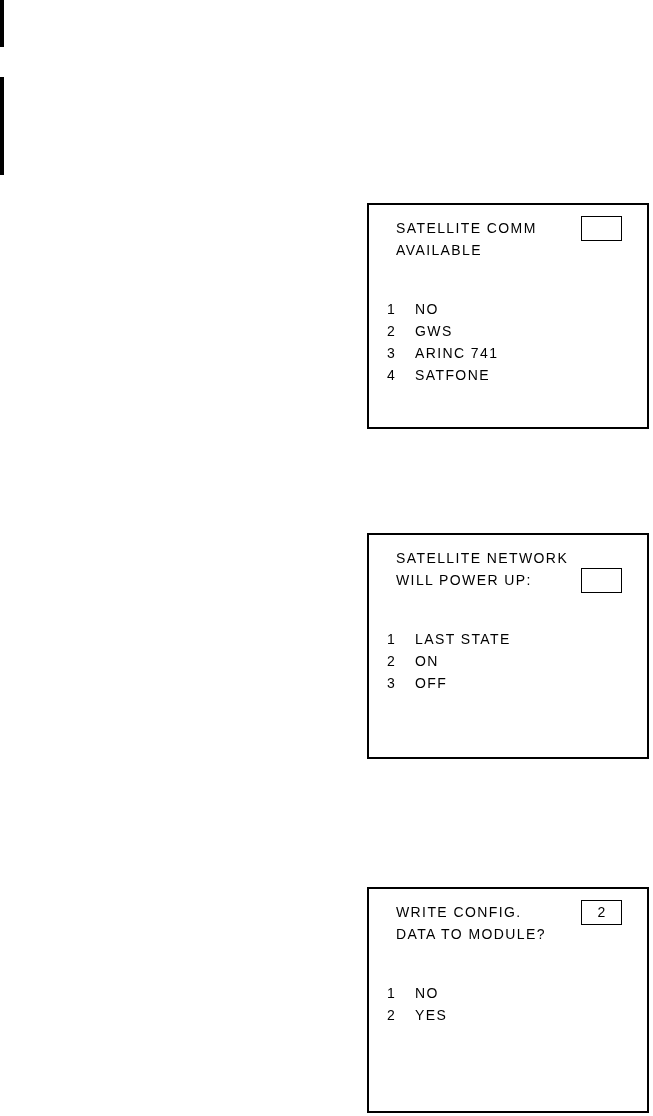 This screenshot has height=1116, width=653. What do you see at coordinates (431, 683) in the screenshot?
I see `option-label: OFF` at bounding box center [431, 683].